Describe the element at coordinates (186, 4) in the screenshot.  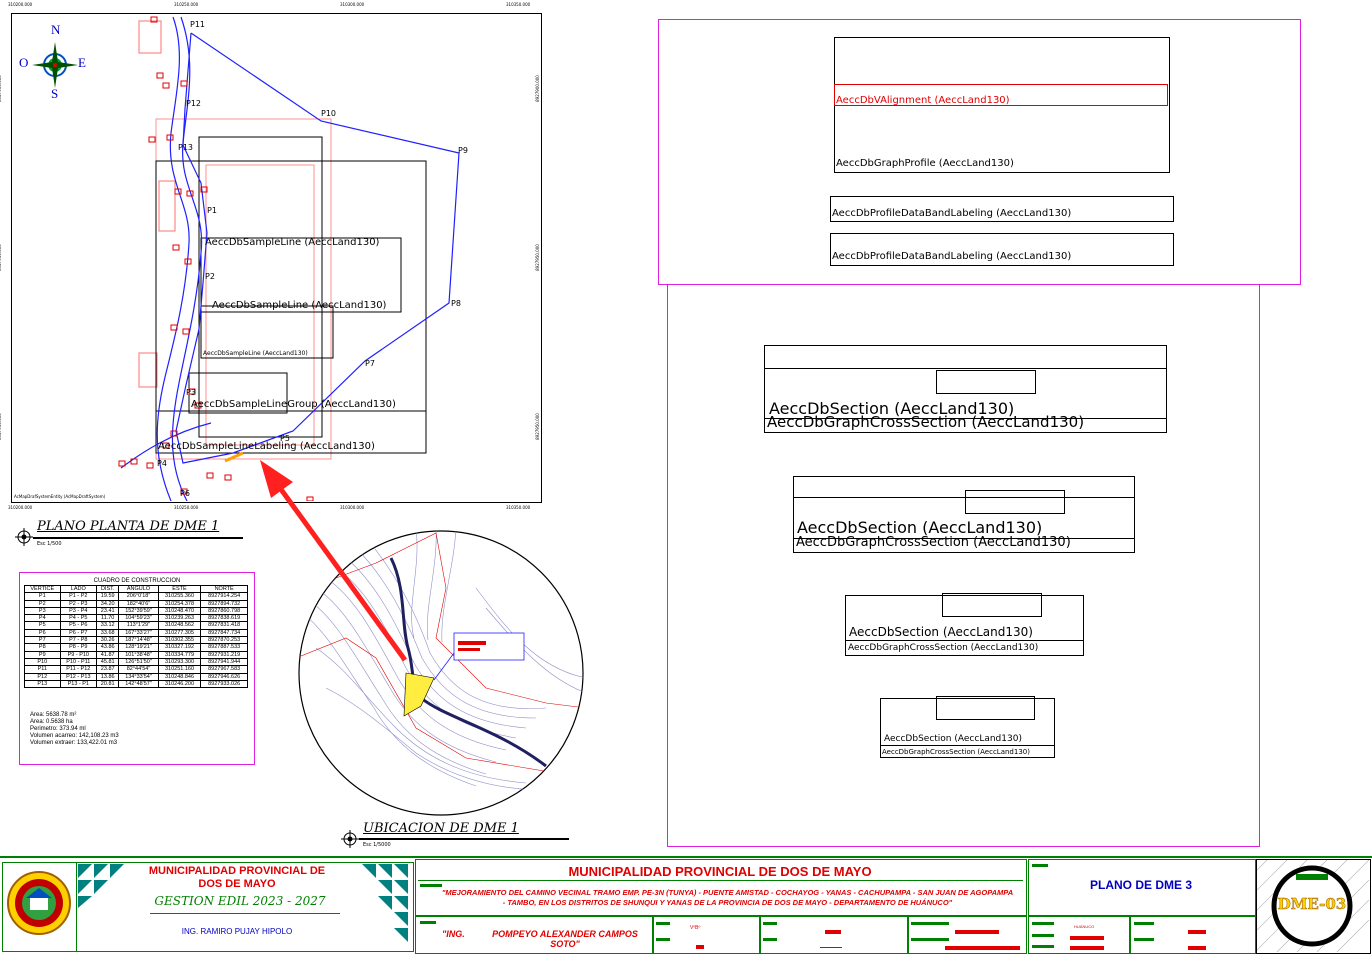
I see `coord-top-2: 310250.000` at that location.